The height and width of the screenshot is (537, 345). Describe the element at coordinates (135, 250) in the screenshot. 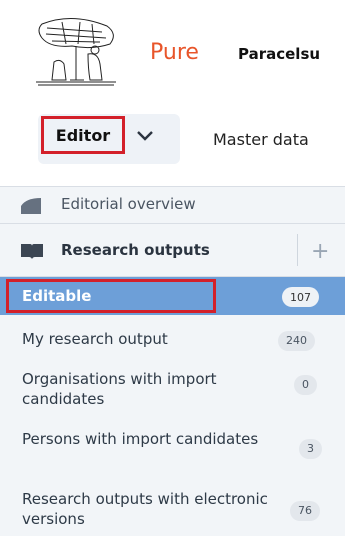

I see `research-outputs-label: Research outputs` at that location.